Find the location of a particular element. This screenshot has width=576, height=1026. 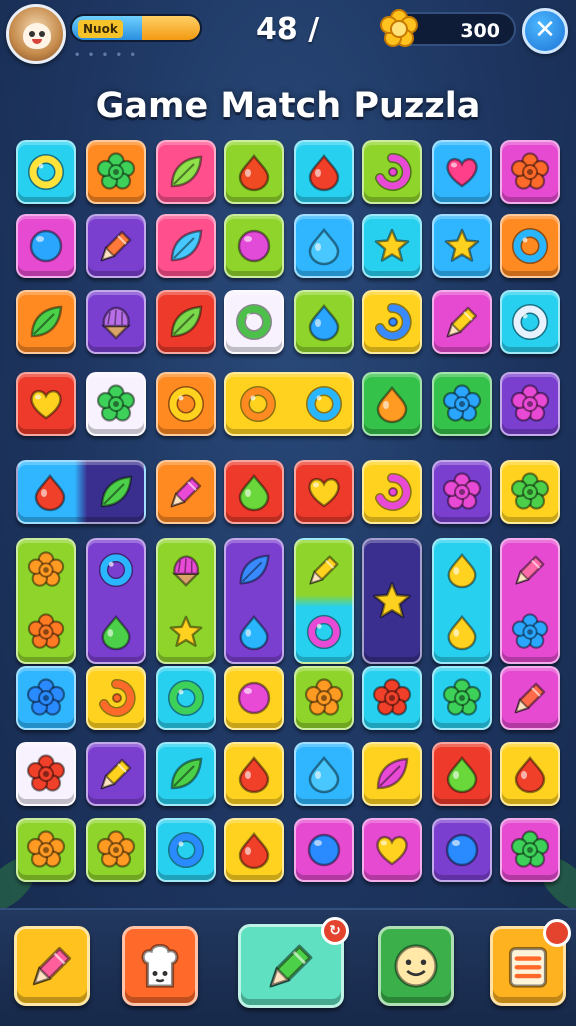

tile-r9-c3 is located at coordinates (186, 850).